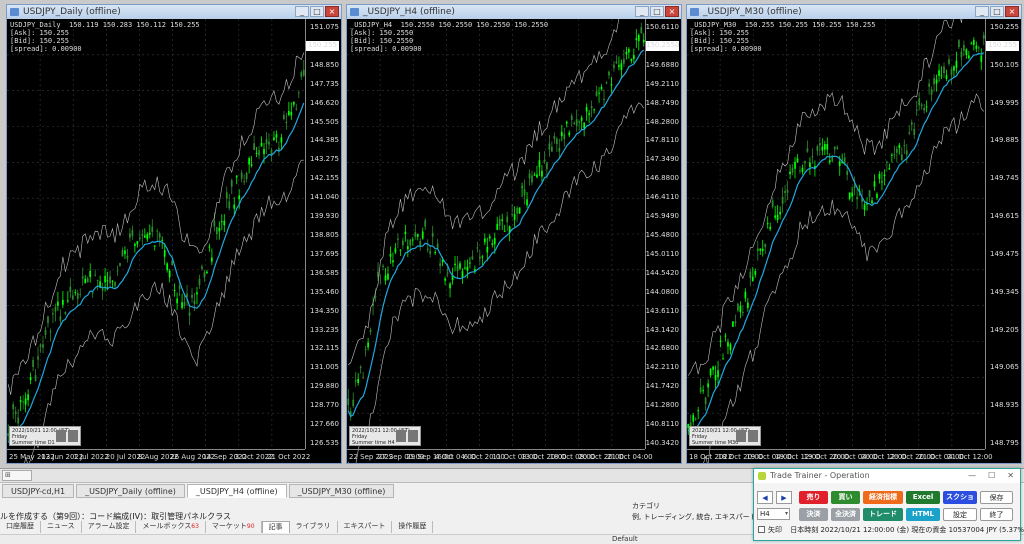  What do you see at coordinates (720, 41) in the screenshot?
I see `info-line: [Bid]: 150.255` at bounding box center [720, 41].